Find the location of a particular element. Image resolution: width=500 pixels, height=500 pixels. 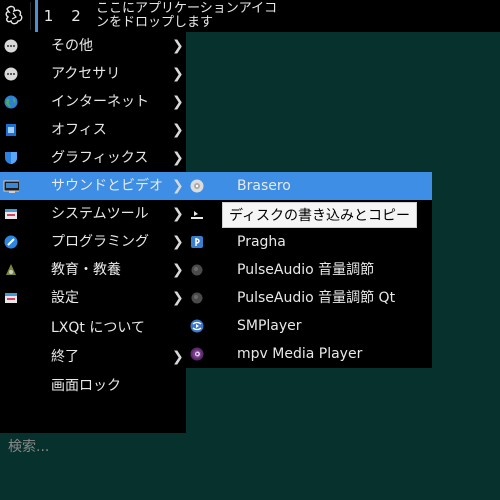

menu-item-settings: 設定 ❯ is located at coordinates (93, 298).